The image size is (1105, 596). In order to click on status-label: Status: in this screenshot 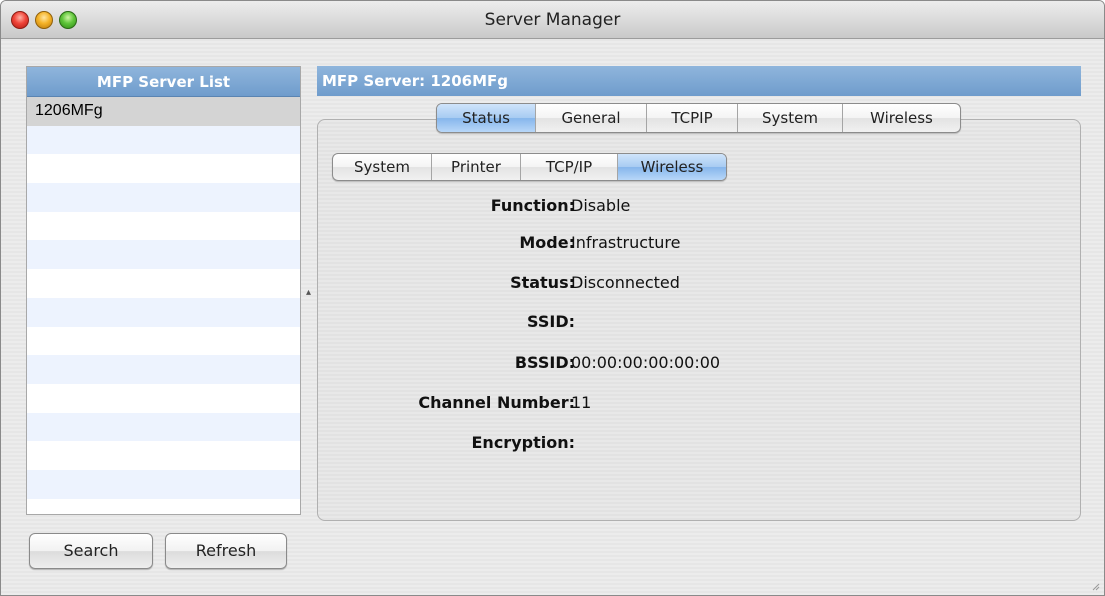, I will do `click(542, 282)`.